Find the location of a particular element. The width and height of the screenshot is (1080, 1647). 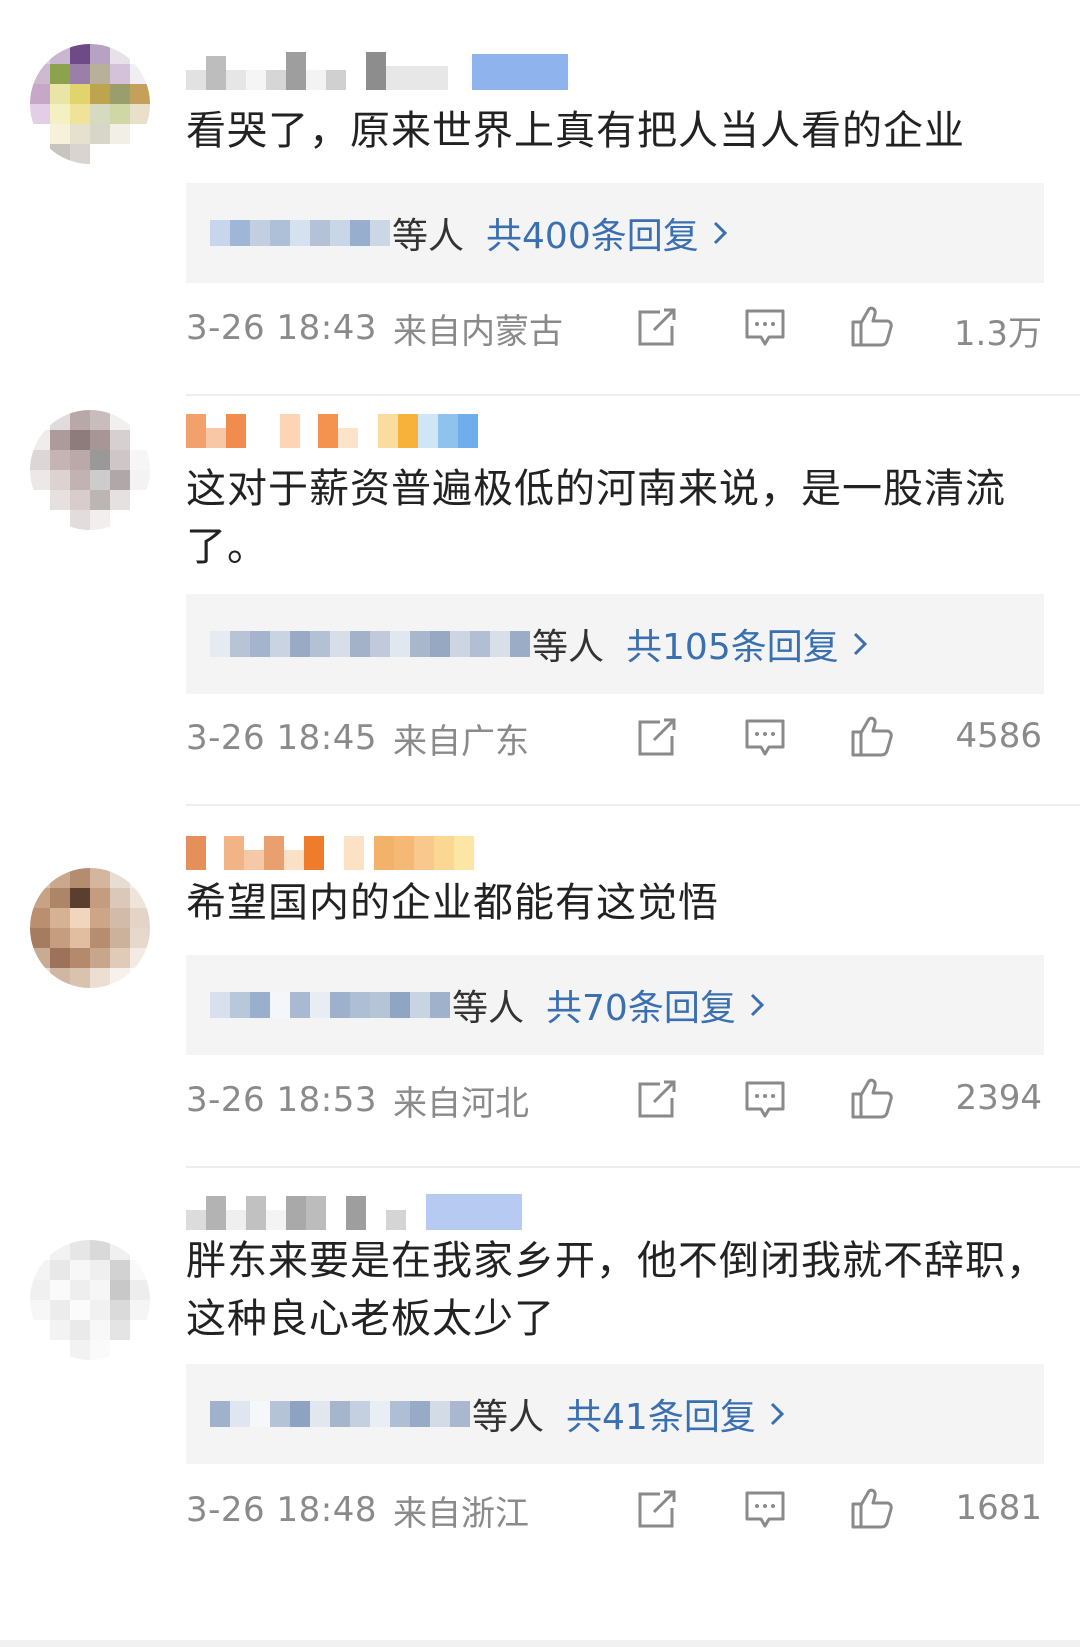

comment-meta: 3-26 18:45 来自广东 4586 is located at coordinates (615, 738).